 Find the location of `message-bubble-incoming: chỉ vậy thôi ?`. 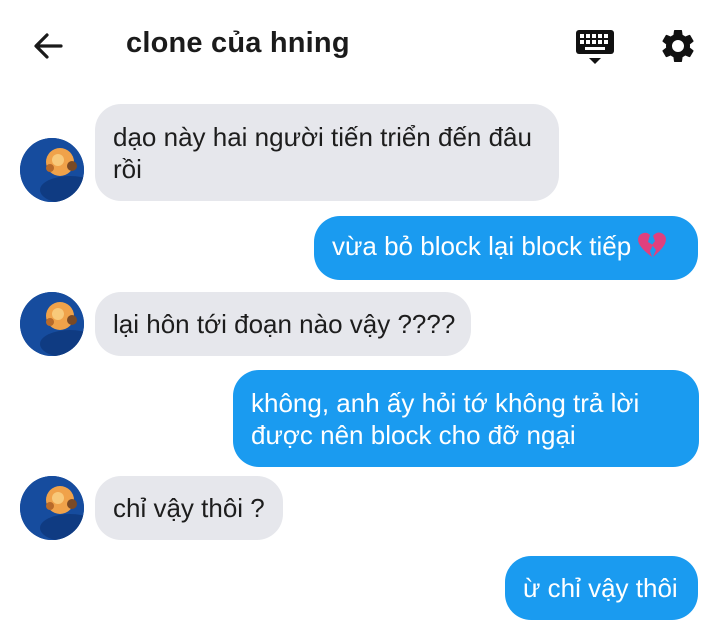

message-bubble-incoming: chỉ vậy thôi ? is located at coordinates (189, 508).